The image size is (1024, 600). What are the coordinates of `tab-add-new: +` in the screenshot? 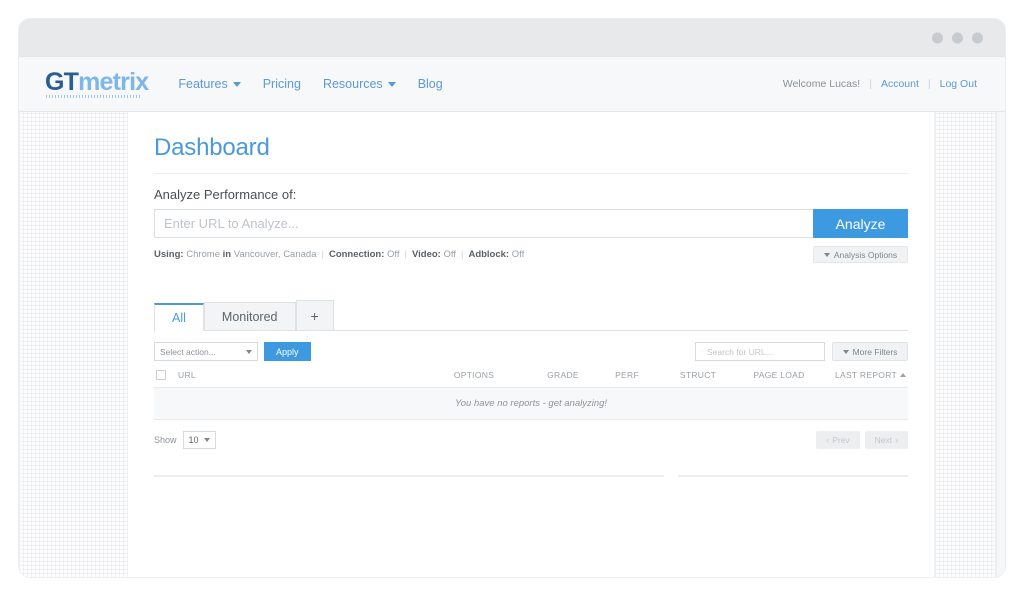 It's located at (314, 315).